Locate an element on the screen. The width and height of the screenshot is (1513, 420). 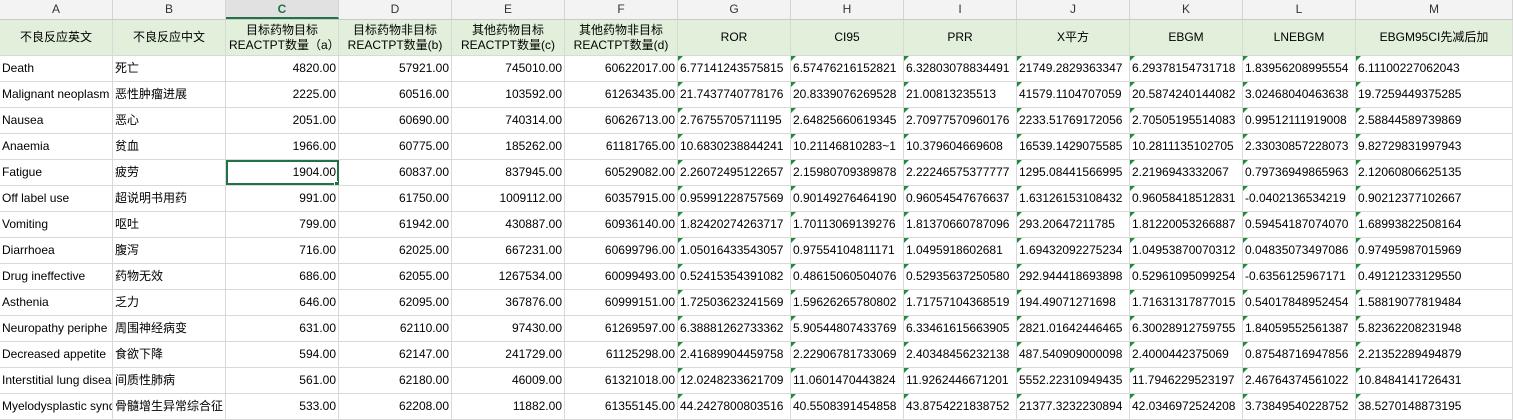
table-cell: 4820.00 is located at coordinates (282, 68).